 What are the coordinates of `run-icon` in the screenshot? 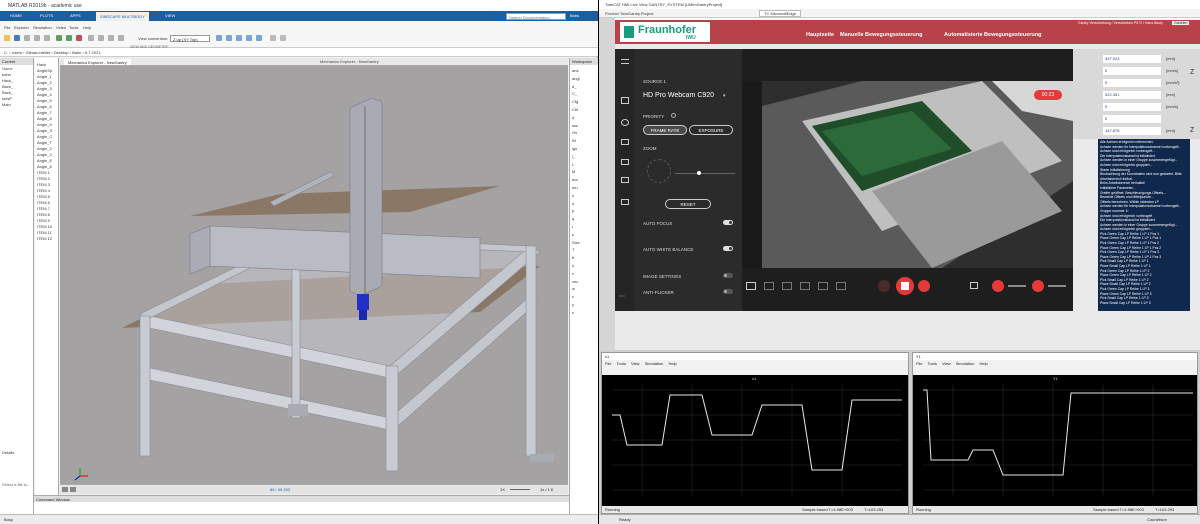 It's located at (59, 38).